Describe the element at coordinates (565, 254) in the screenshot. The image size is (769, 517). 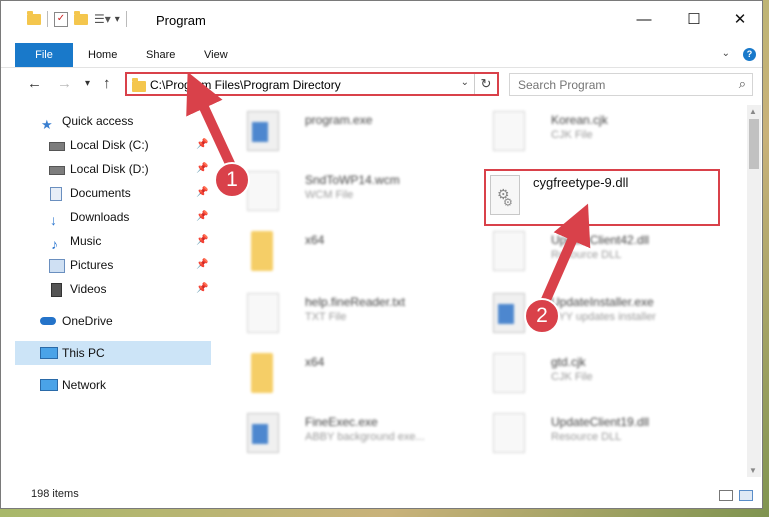
I see `arrow-to-dll-file` at that location.